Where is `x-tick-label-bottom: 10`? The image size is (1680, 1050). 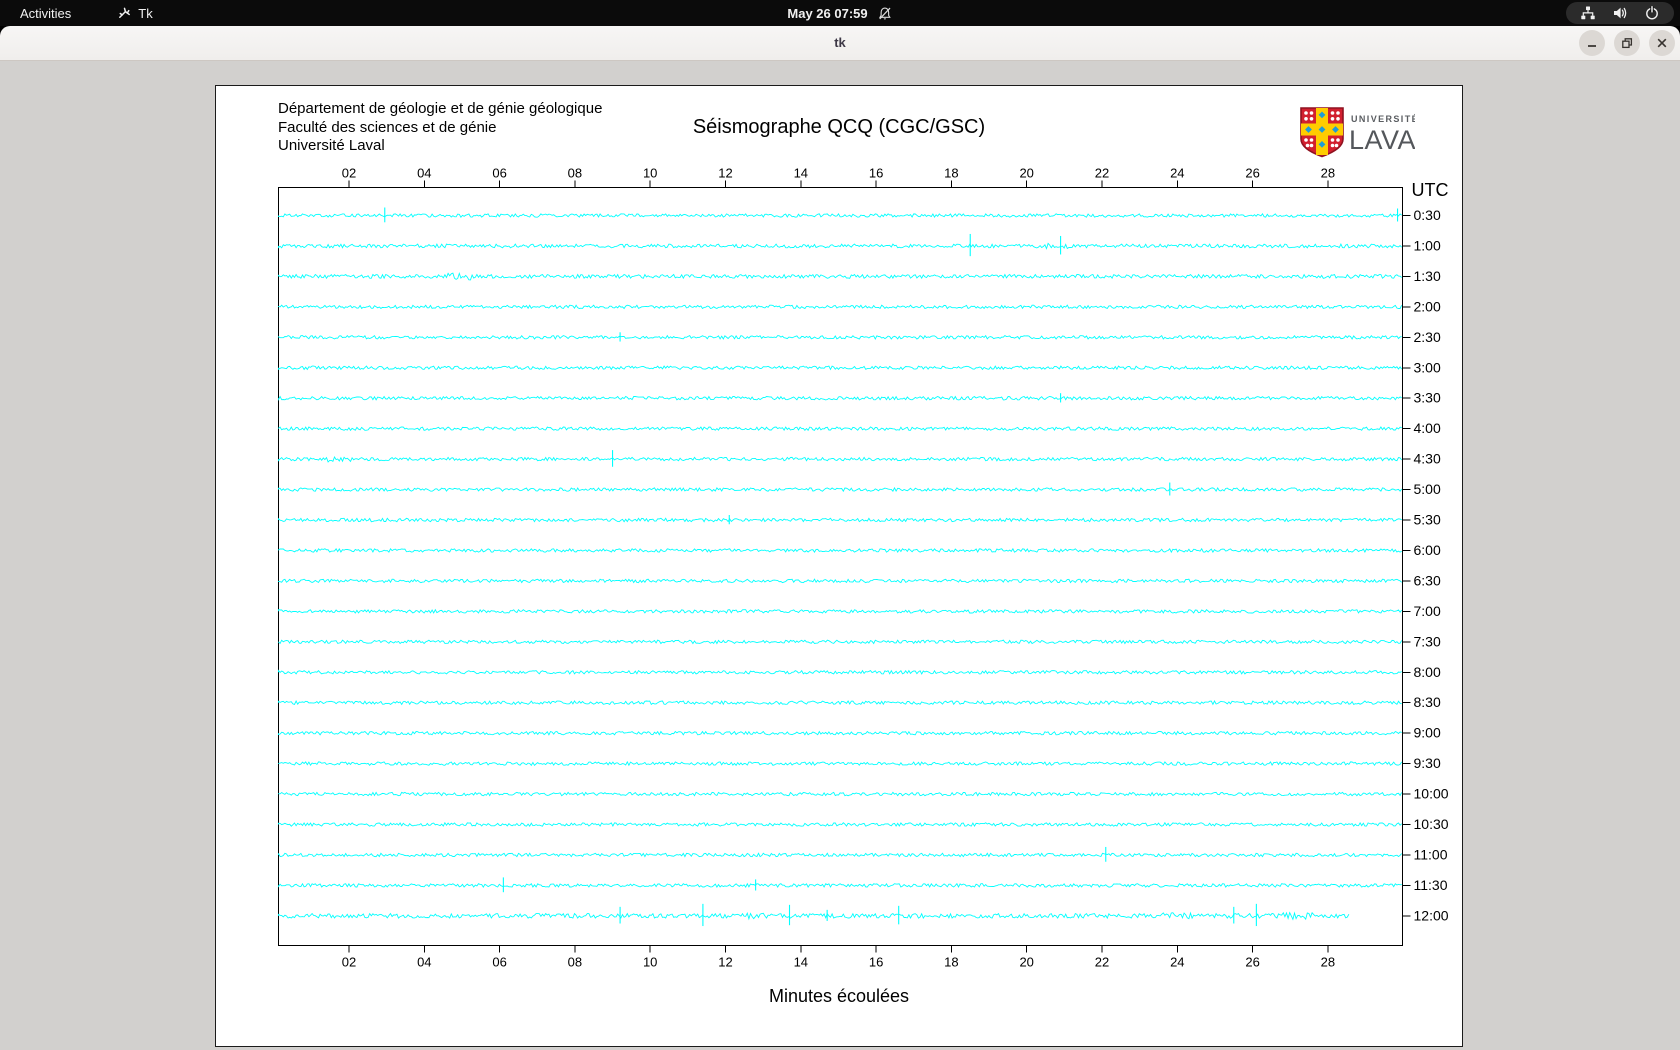
x-tick-label-bottom: 10 is located at coordinates (650, 962).